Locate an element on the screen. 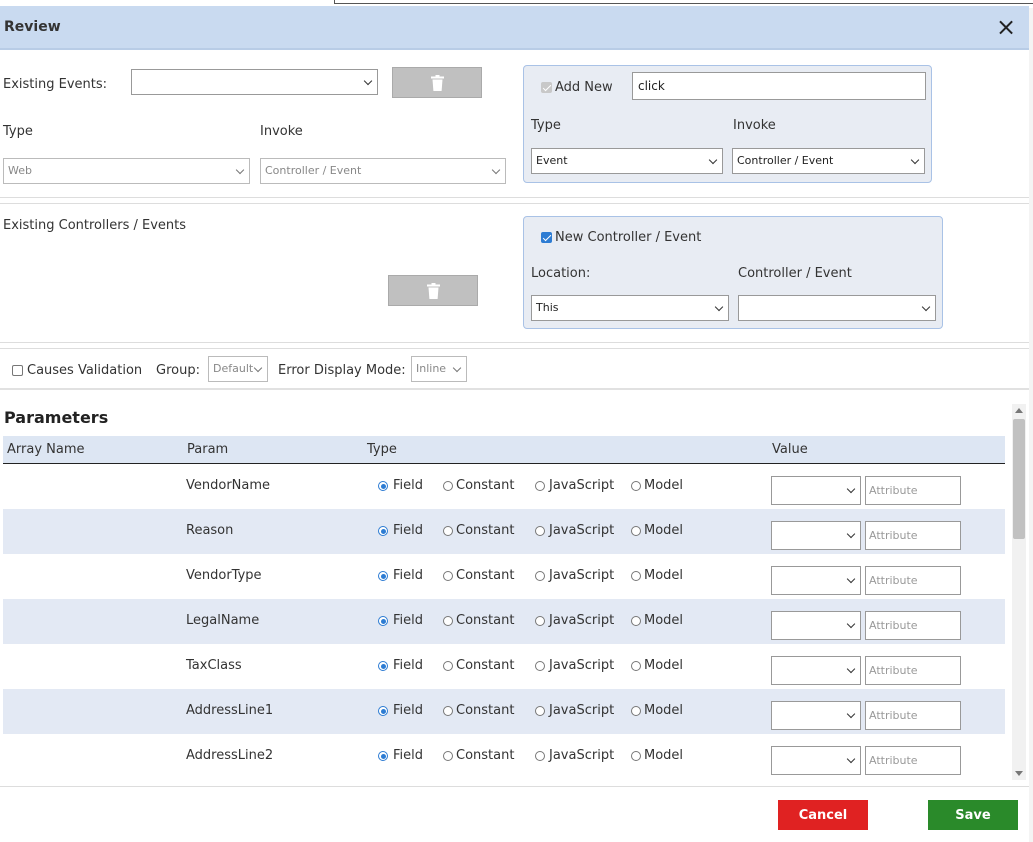  location-label: Location: is located at coordinates (561, 273).